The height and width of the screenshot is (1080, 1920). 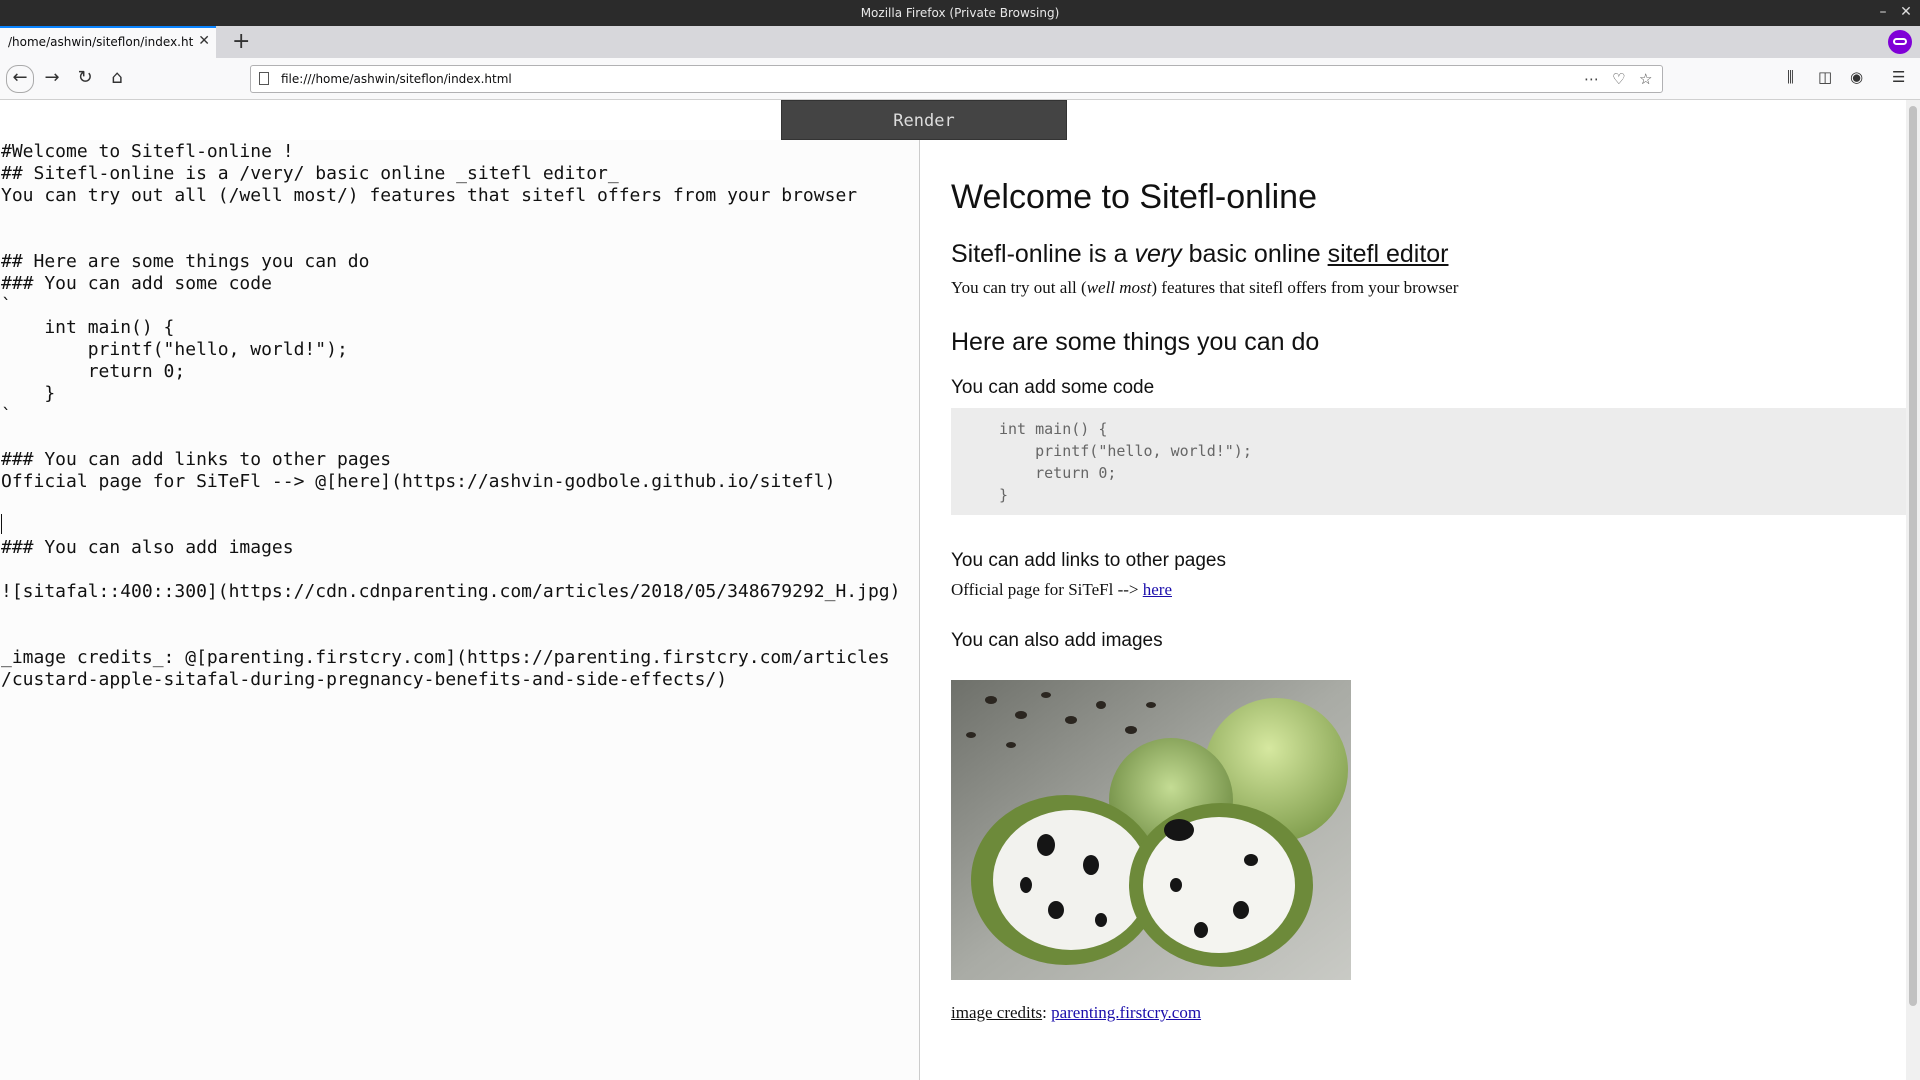 I want to click on here-link: here, so click(x=1157, y=589).